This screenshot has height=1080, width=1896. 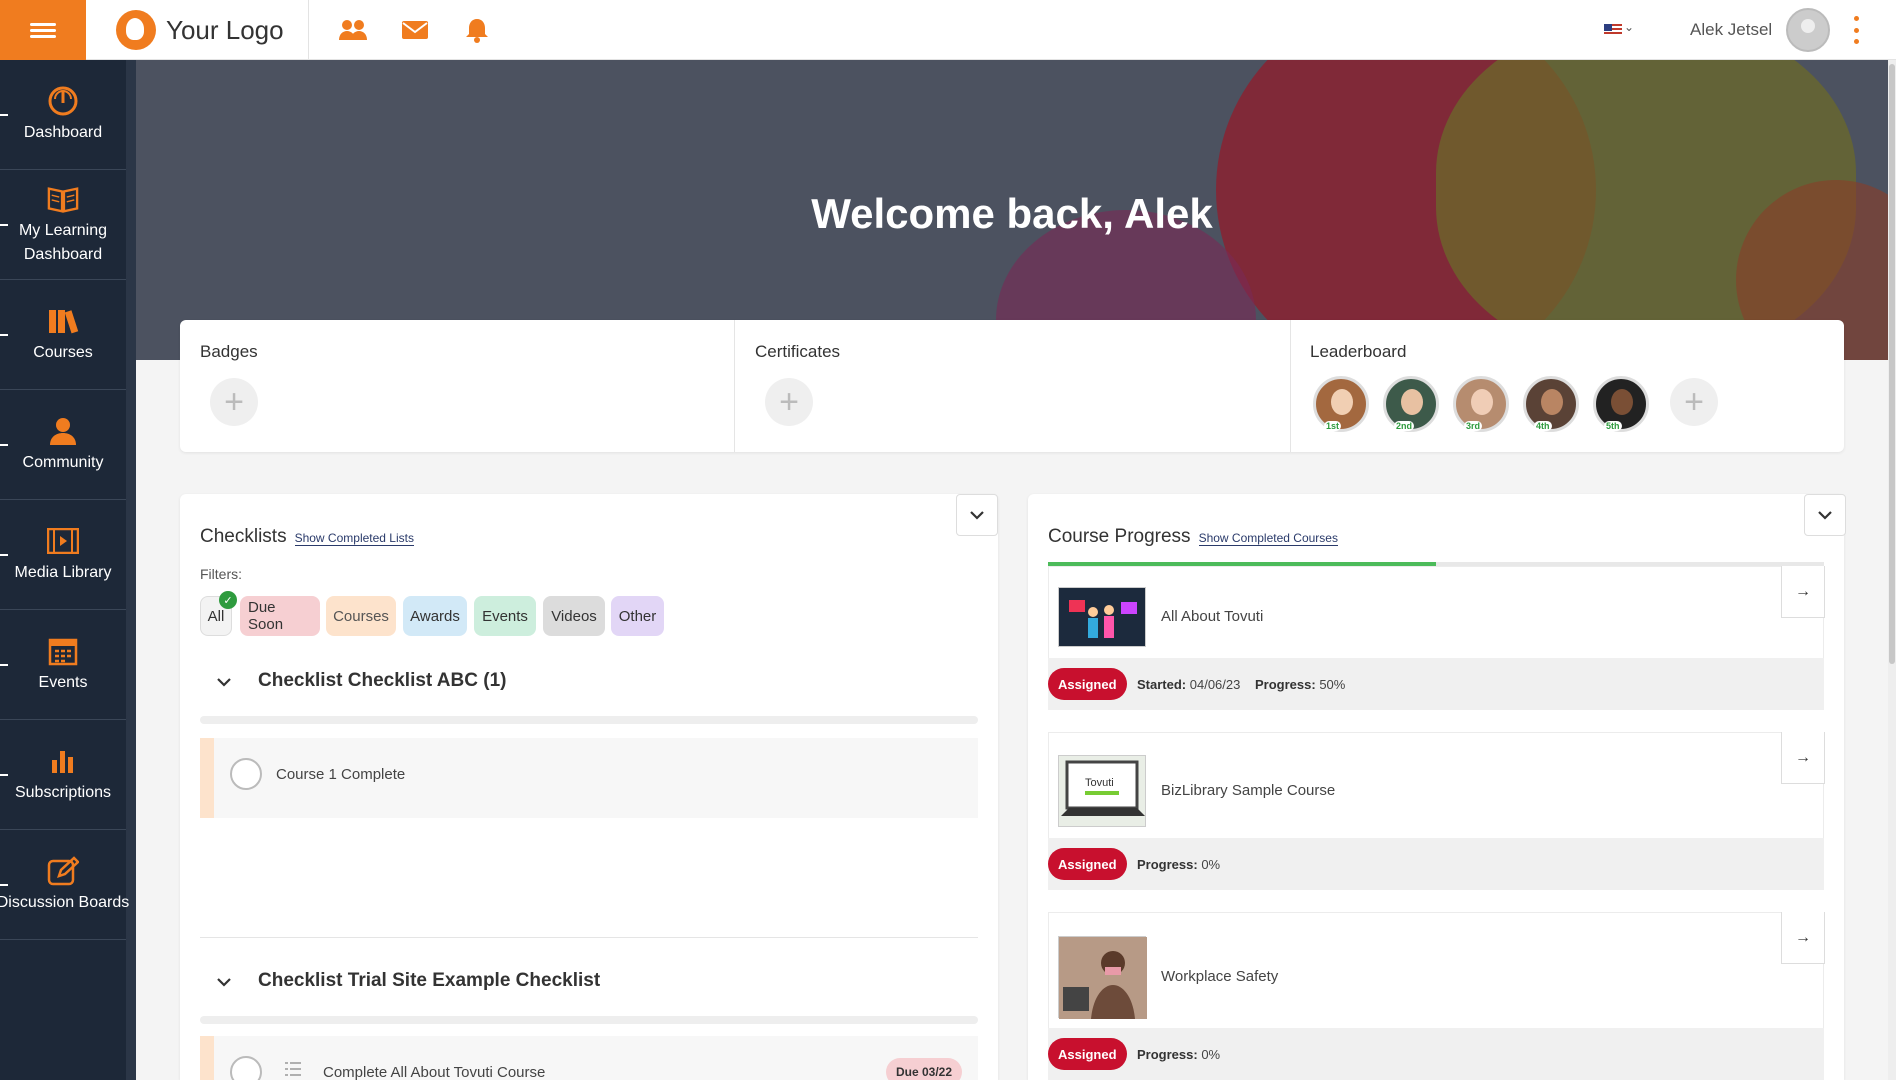 I want to click on filter-chip-courses: Courses, so click(x=361, y=616).